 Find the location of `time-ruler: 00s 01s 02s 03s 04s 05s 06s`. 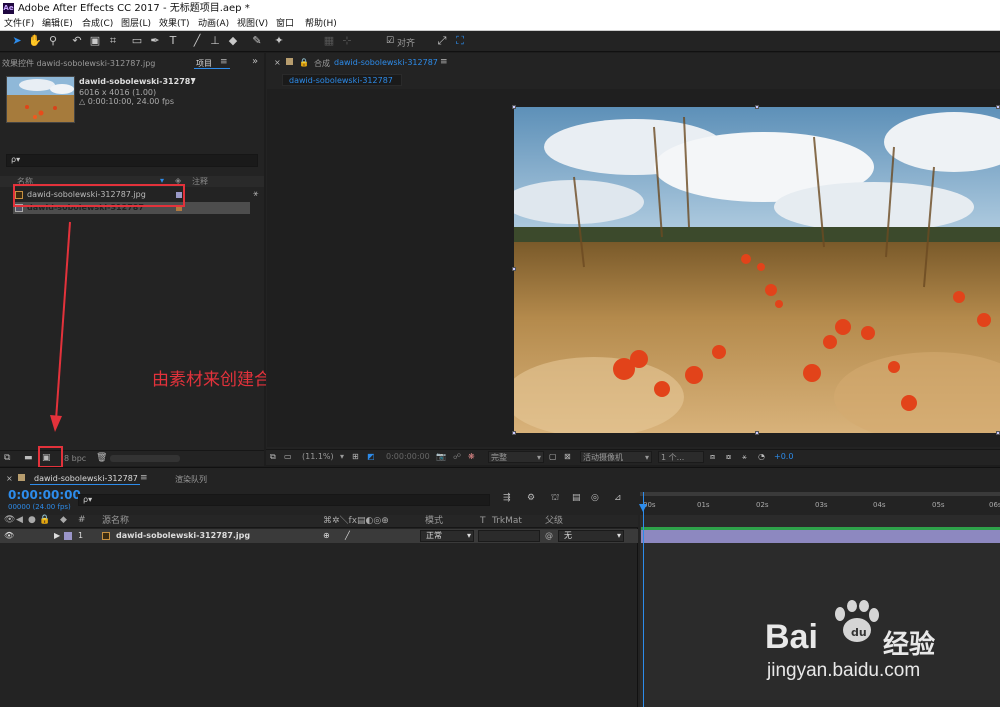

time-ruler: 00s 01s 02s 03s 04s 05s 06s is located at coordinates (820, 503).